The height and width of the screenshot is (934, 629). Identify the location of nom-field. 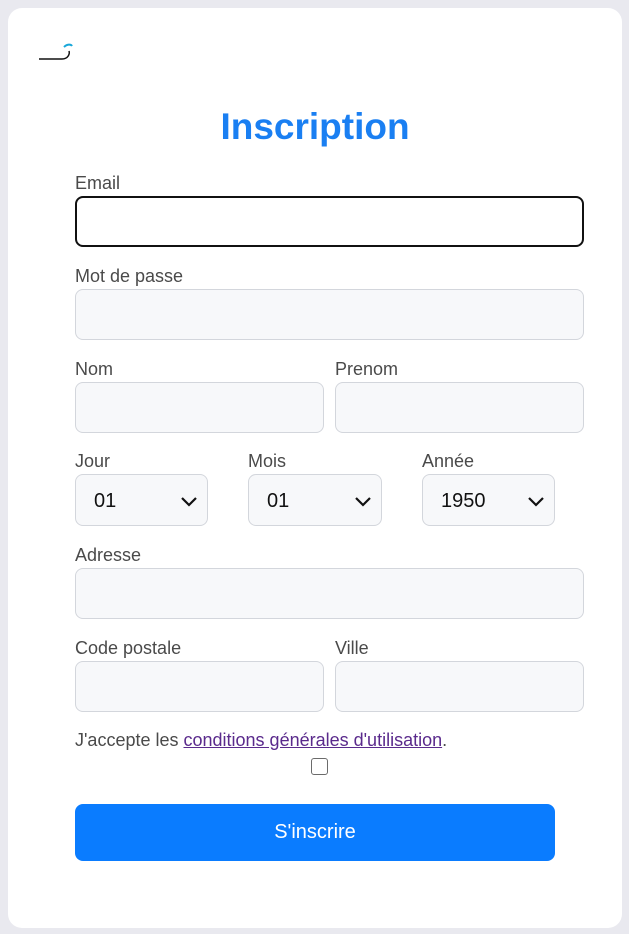
(199, 407).